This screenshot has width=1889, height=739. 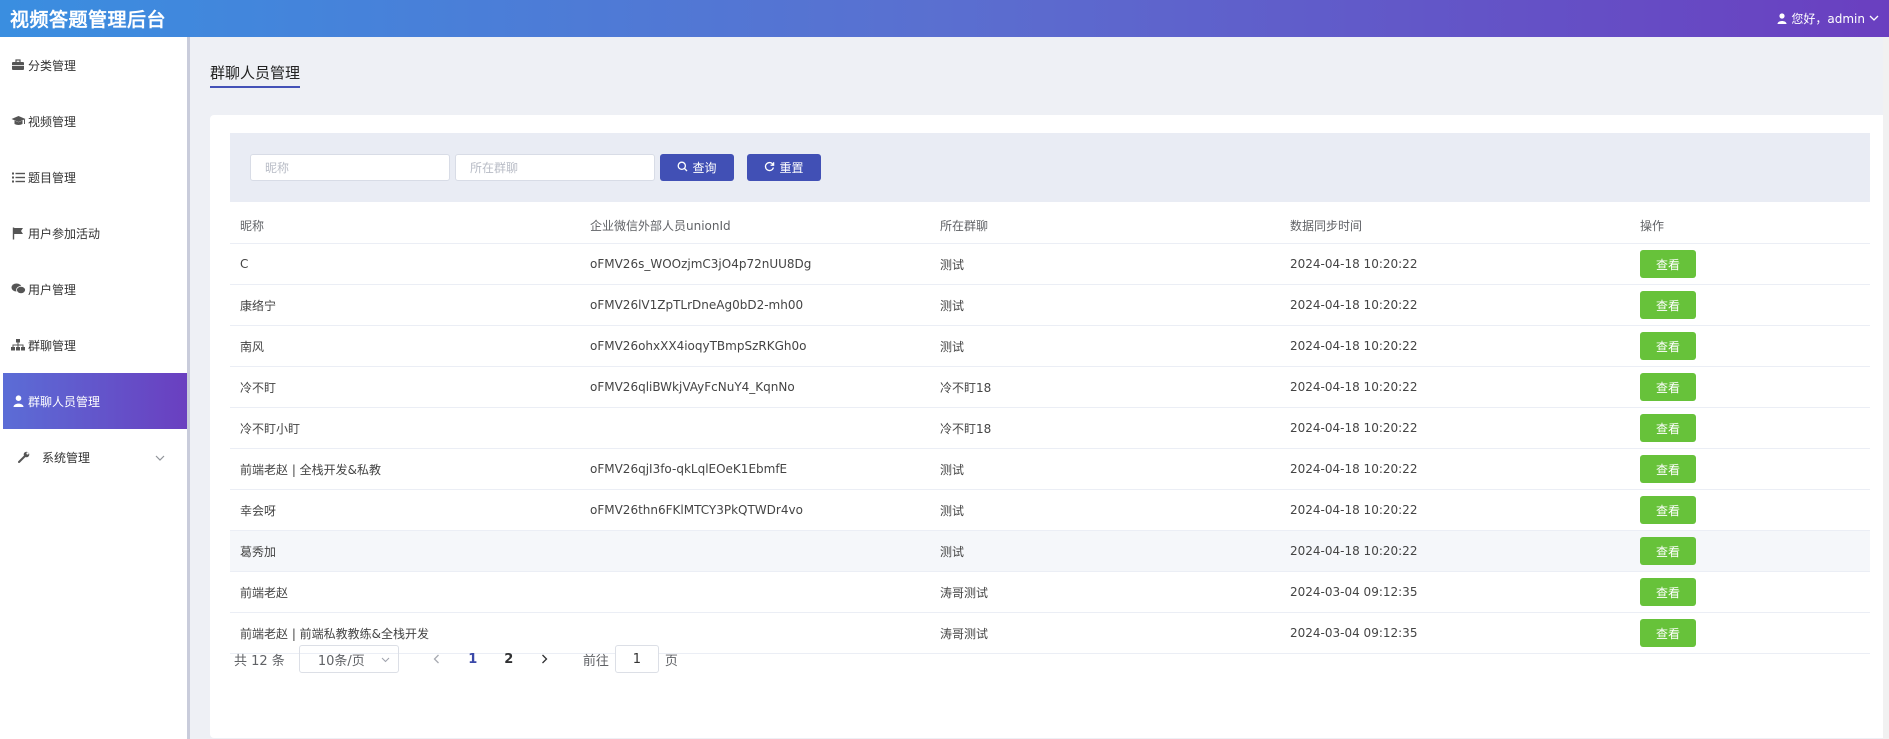 I want to click on table-row: 葛秀加 测试 2024-04-18 10:20:22 查看, so click(x=1050, y=551).